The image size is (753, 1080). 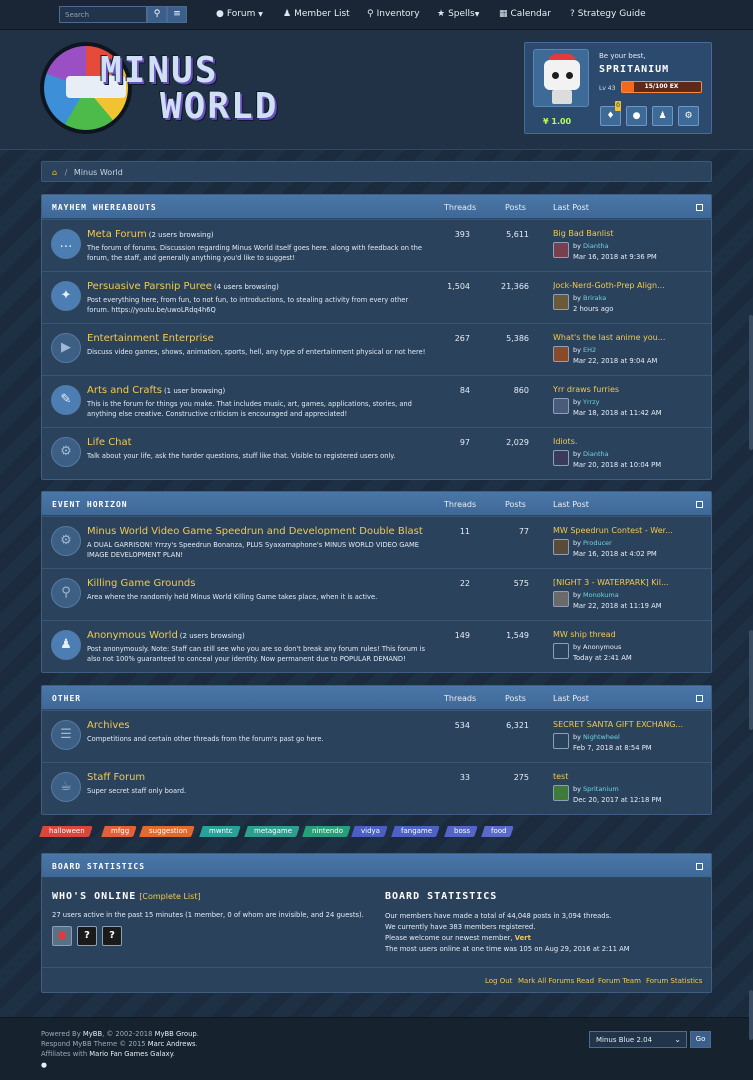 What do you see at coordinates (157, 14) in the screenshot?
I see `search-button: ⚲` at bounding box center [157, 14].